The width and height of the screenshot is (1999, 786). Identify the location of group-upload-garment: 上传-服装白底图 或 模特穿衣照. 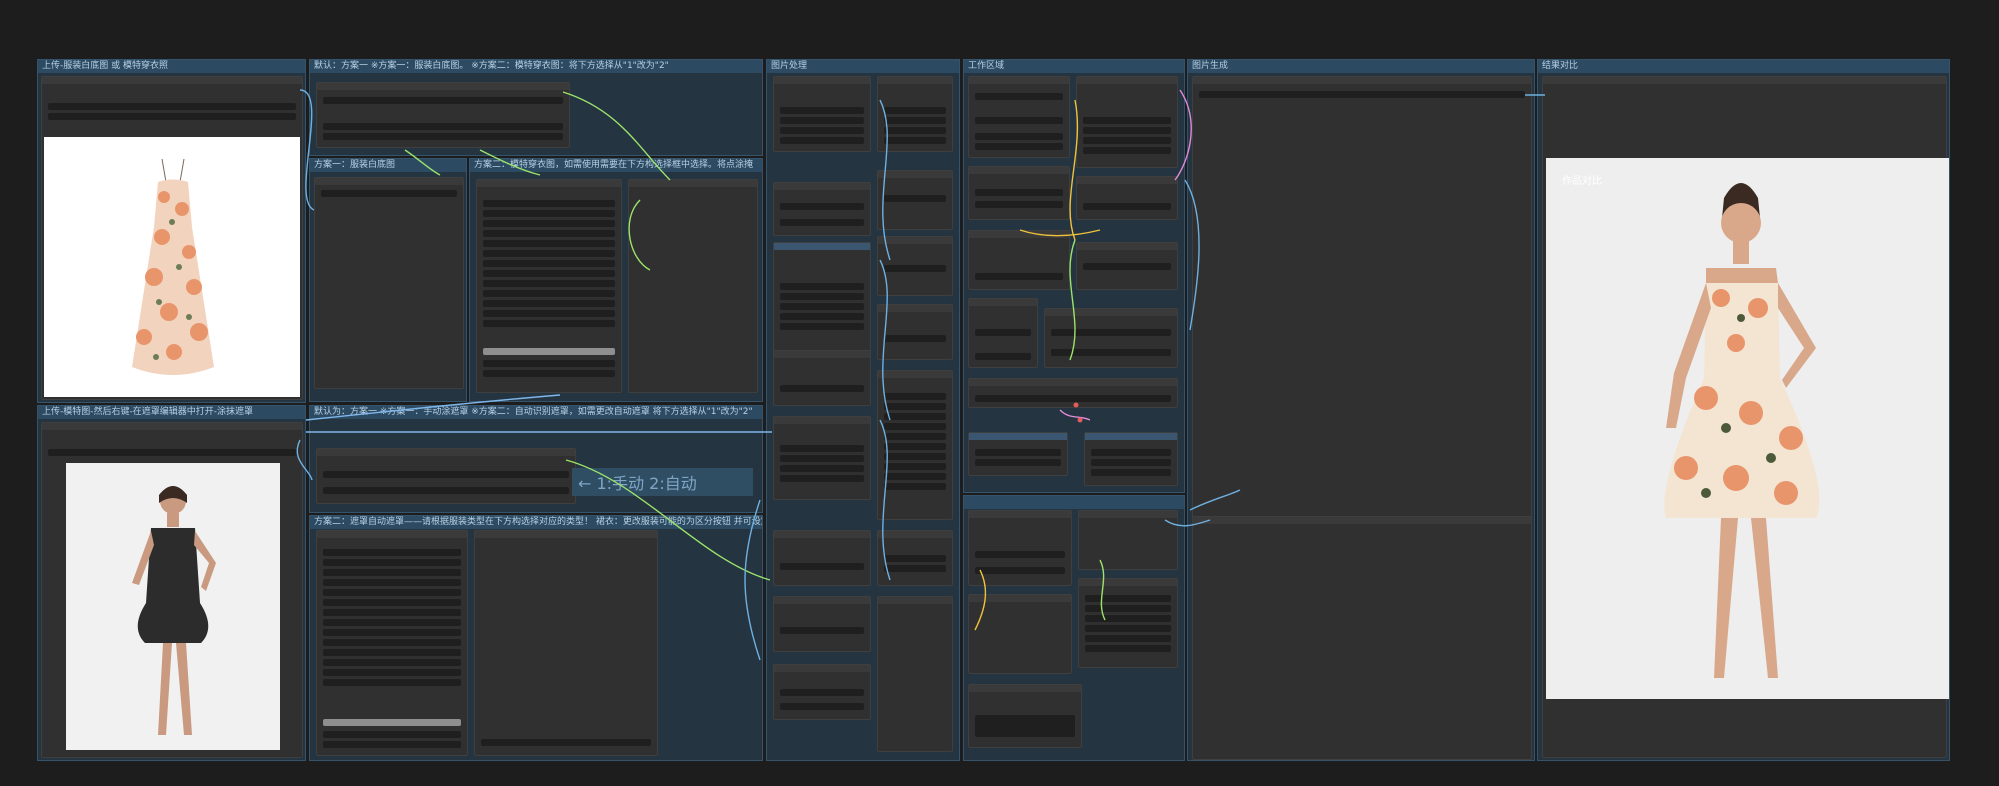
(171, 231).